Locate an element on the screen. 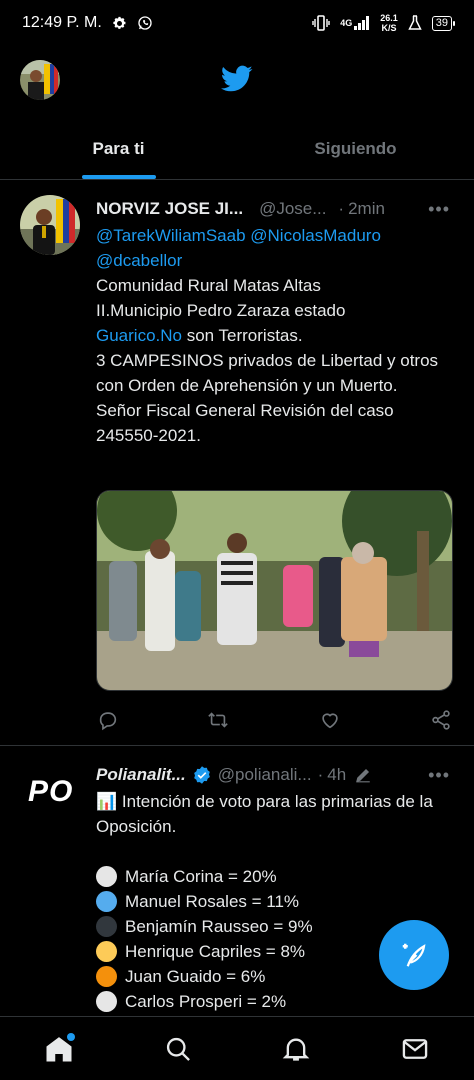  timeline-tabs: Para ti Siguiendo is located at coordinates (237, 149).